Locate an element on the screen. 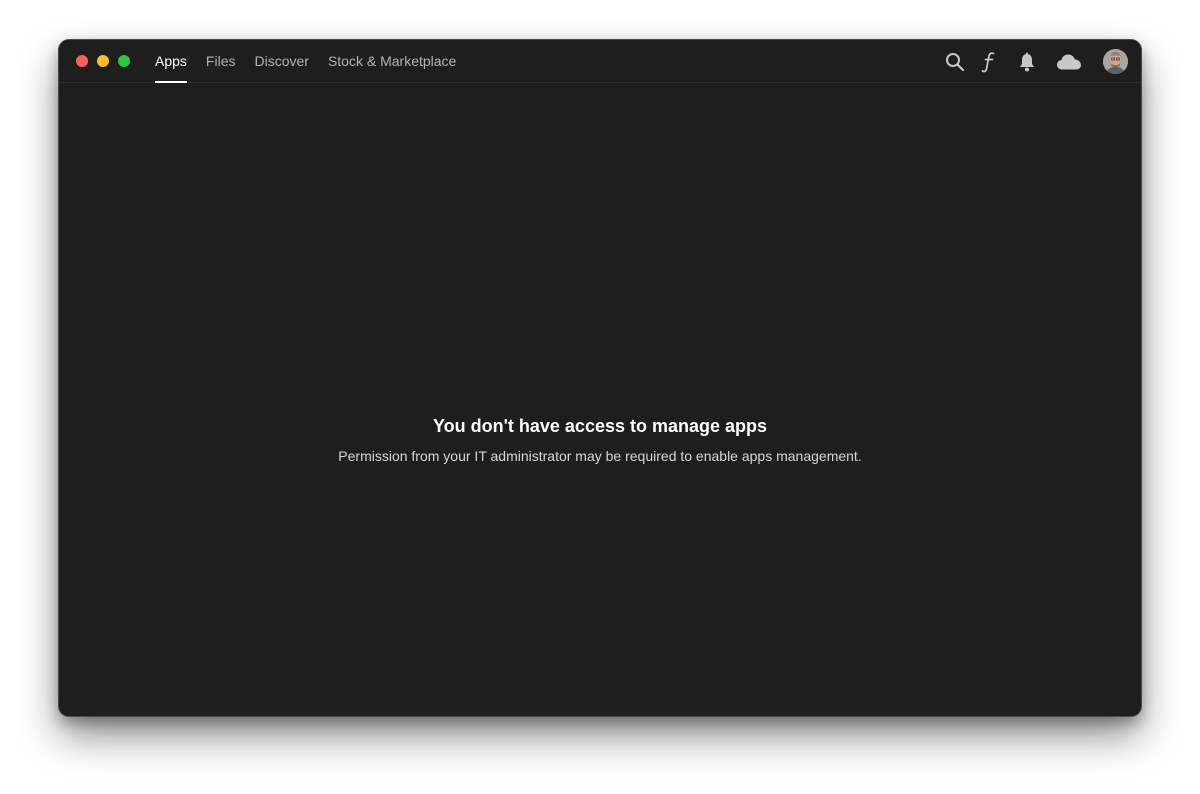 This screenshot has height=794, width=1200. notifications-button is located at coordinates (1027, 62).